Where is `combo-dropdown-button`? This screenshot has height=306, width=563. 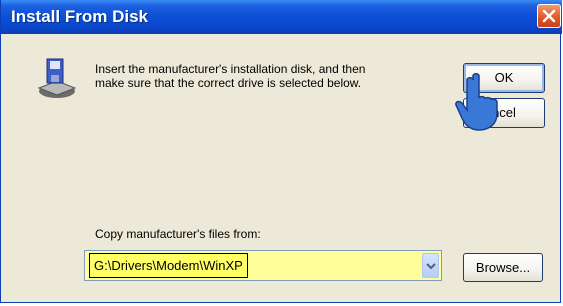
combo-dropdown-button is located at coordinates (430, 265).